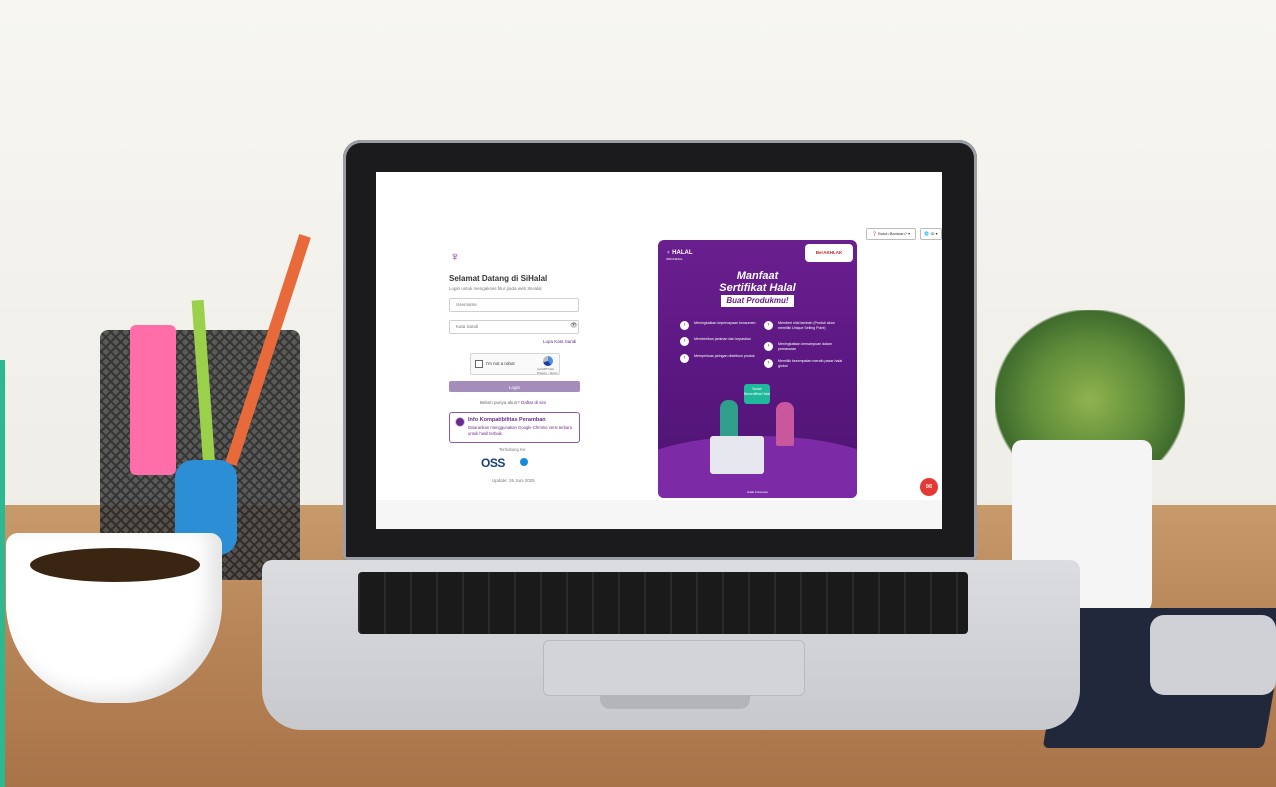 This screenshot has width=1276, height=787. What do you see at coordinates (659, 514) in the screenshot?
I see `screen-bottom-bar` at bounding box center [659, 514].